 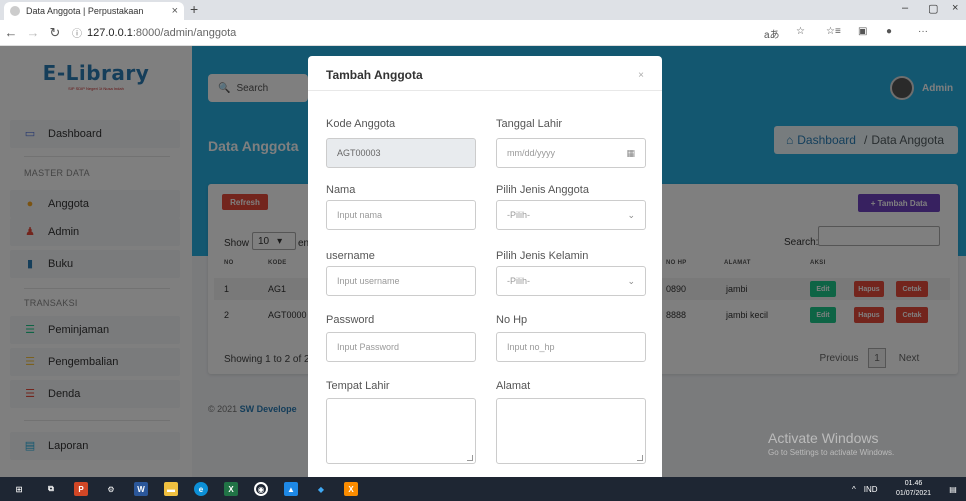 I want to click on browser-tab: Data Anggota | Perpustakaan ×, so click(x=94, y=11).